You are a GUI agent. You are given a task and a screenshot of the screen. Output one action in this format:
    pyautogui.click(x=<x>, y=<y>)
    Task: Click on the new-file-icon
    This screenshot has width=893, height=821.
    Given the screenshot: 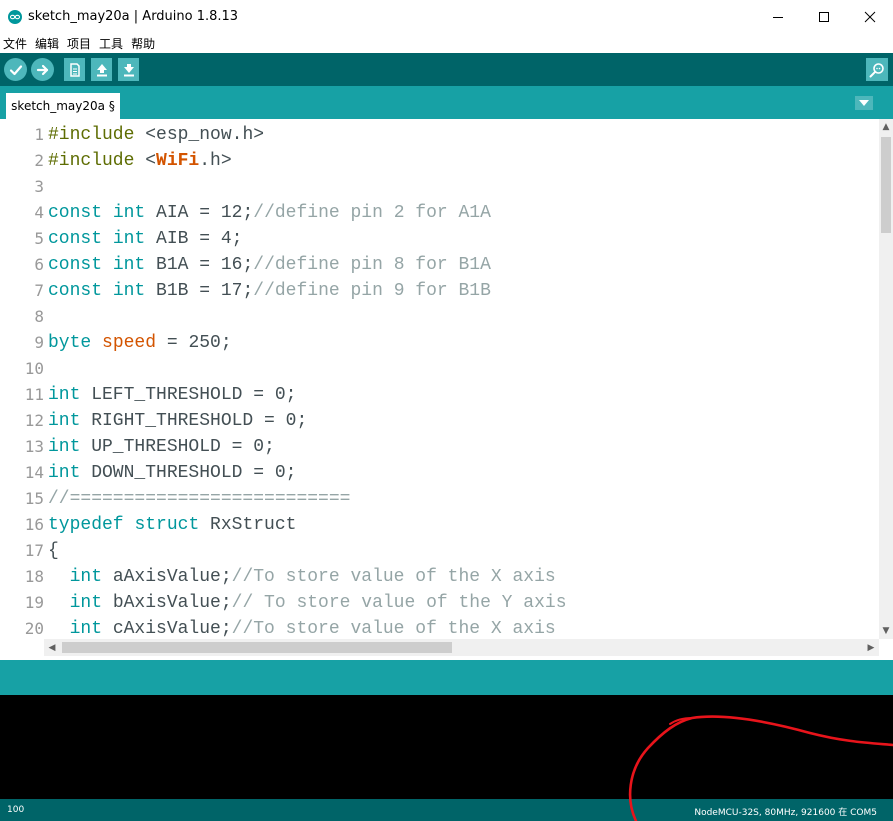 What is the action you would take?
    pyautogui.click(x=74, y=69)
    